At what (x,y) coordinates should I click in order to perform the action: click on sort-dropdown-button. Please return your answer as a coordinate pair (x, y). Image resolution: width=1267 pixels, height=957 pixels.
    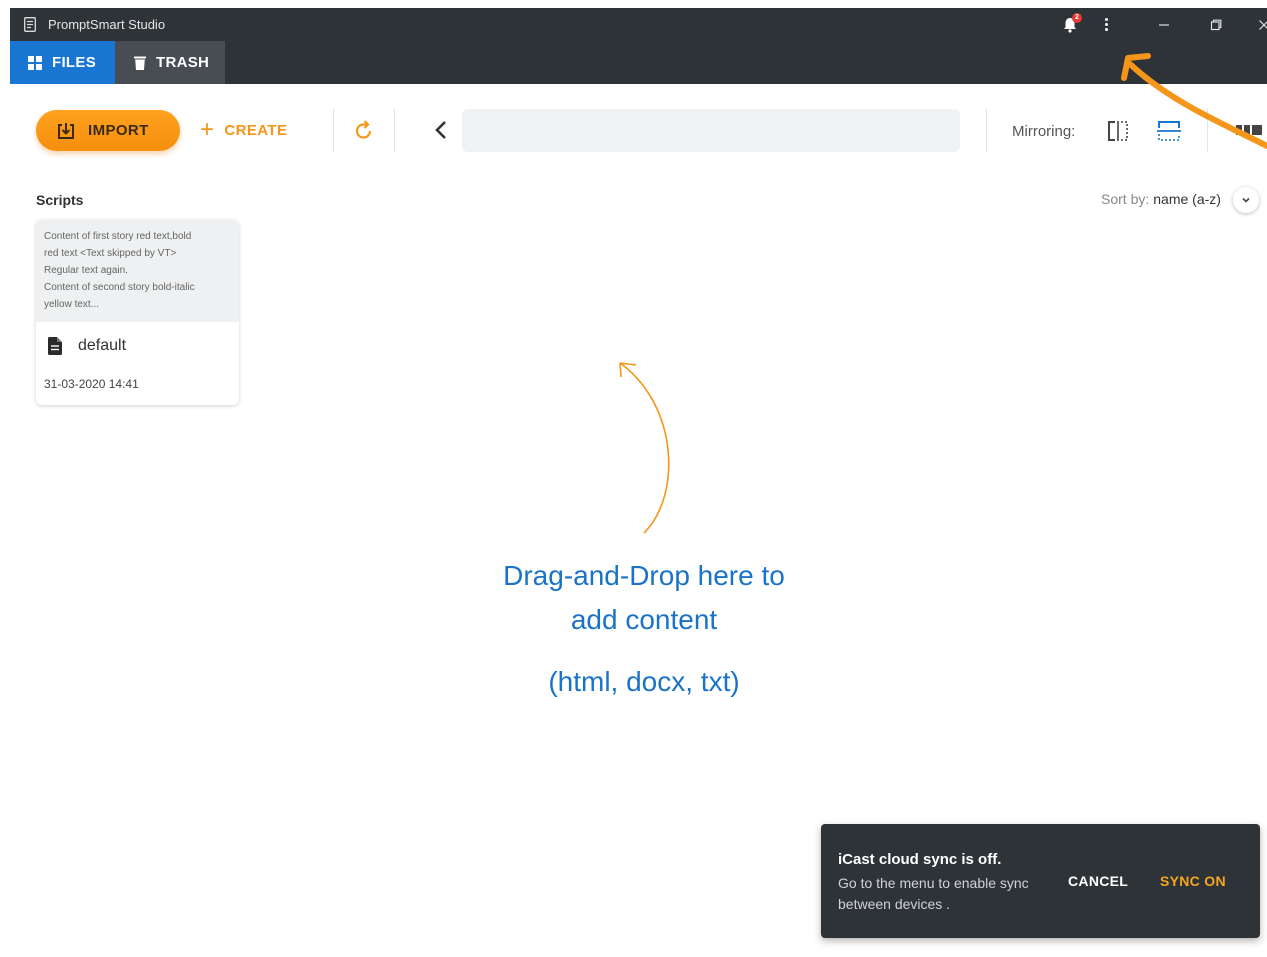
    Looking at the image, I should click on (1246, 200).